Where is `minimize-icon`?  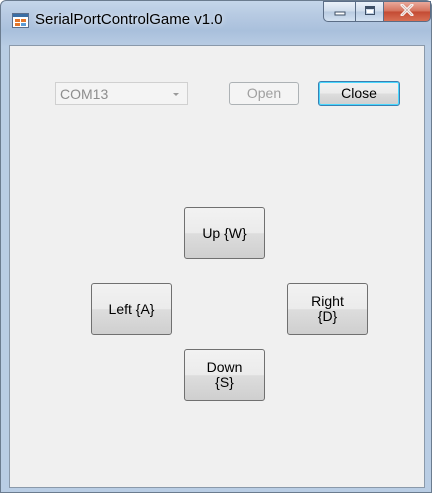
minimize-icon is located at coordinates (340, 12).